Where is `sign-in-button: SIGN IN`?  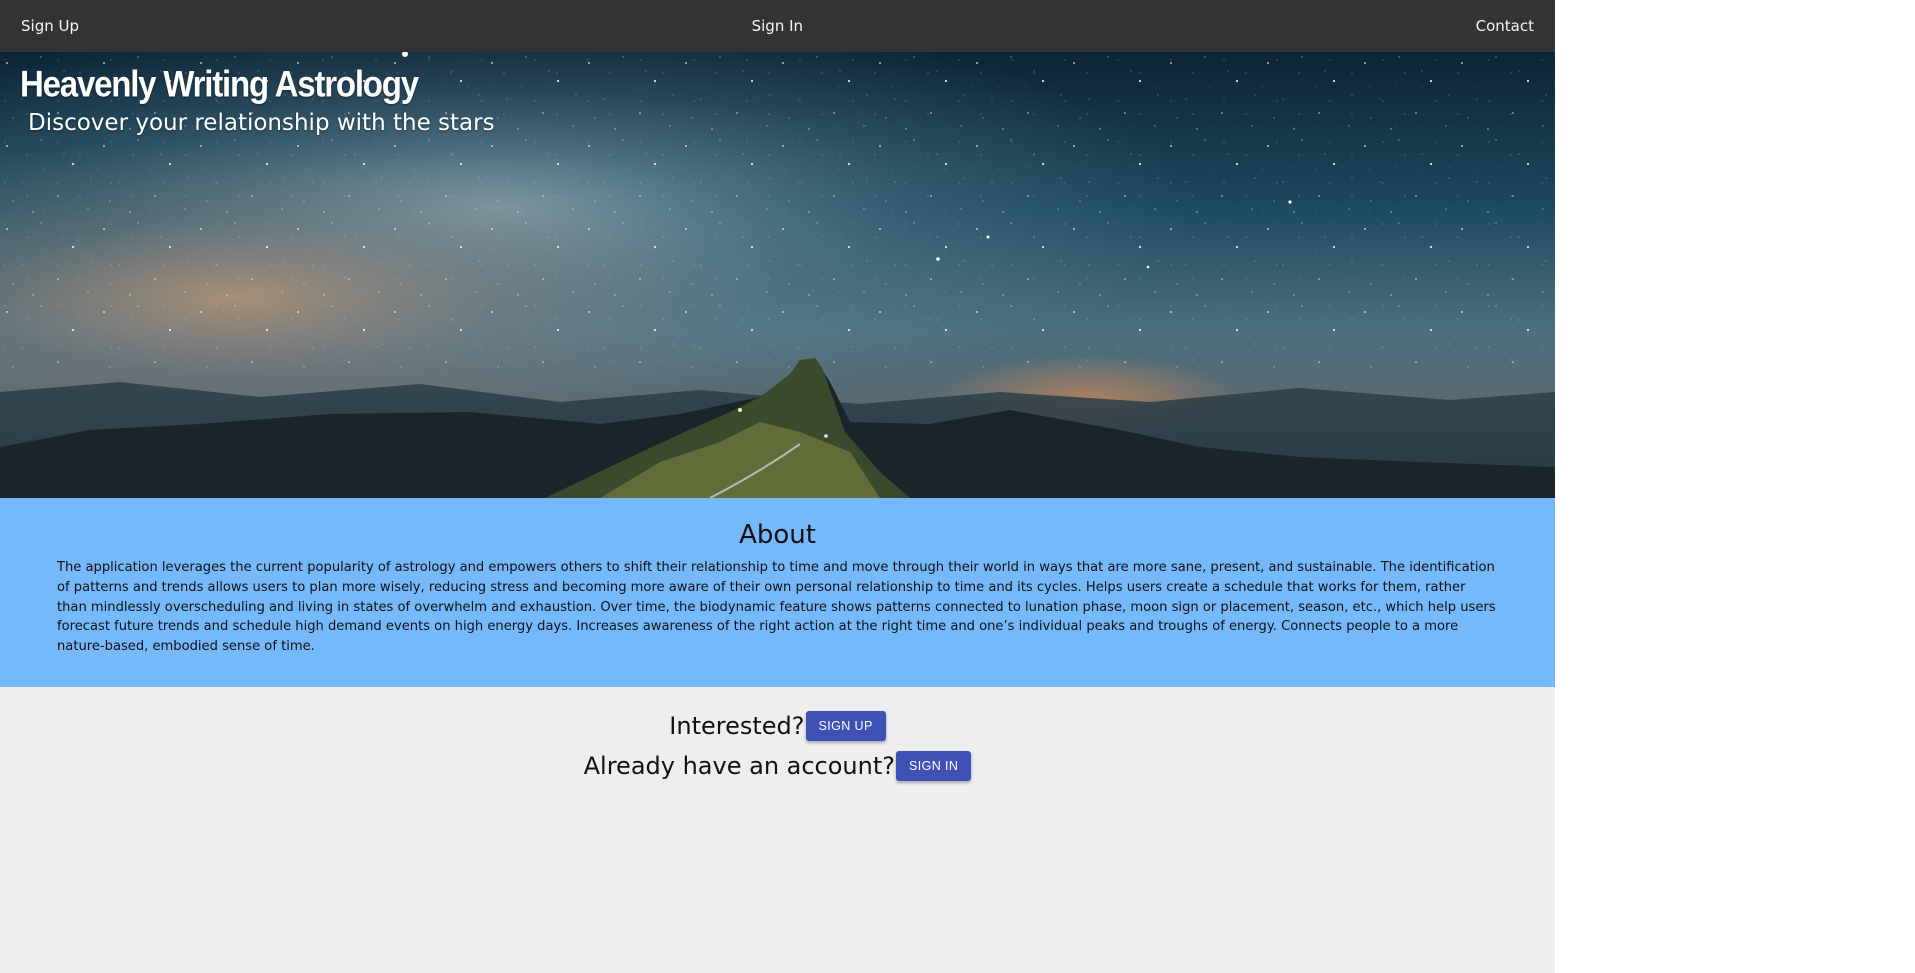 sign-in-button: SIGN IN is located at coordinates (934, 766).